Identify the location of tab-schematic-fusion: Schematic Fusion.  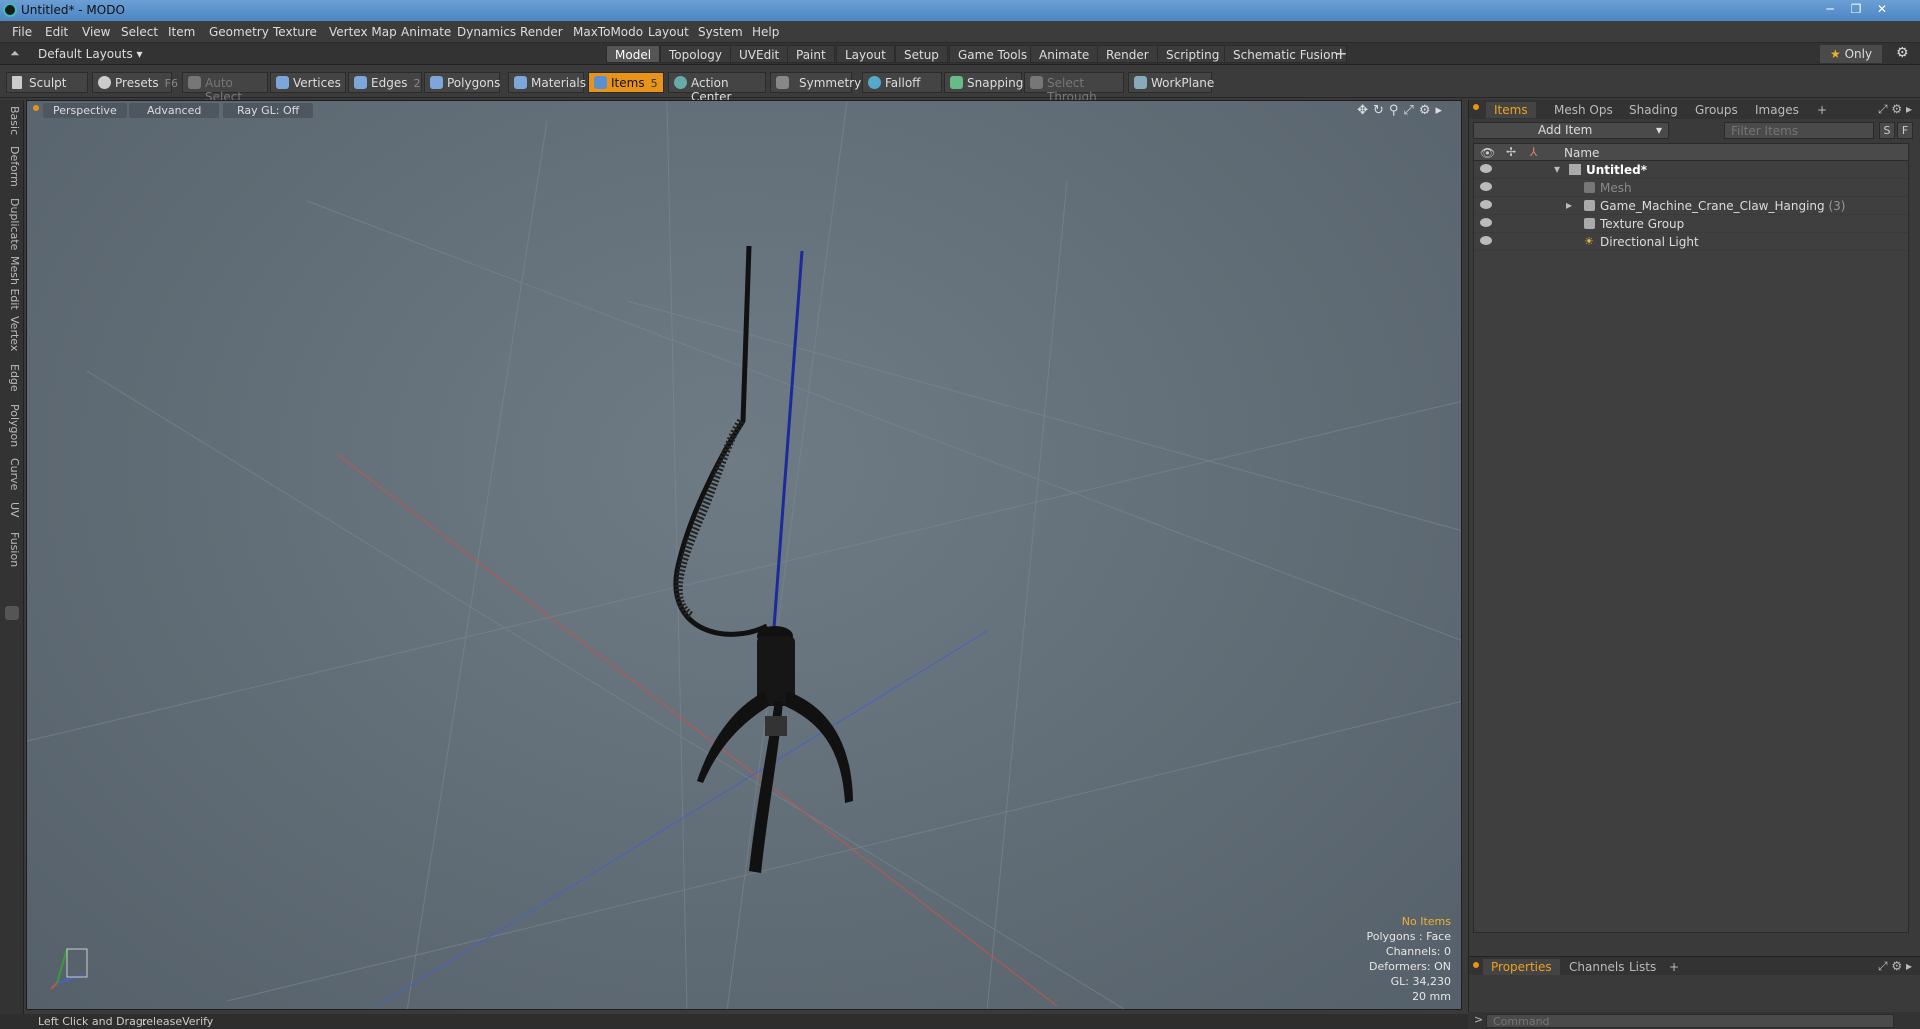
(1286, 54).